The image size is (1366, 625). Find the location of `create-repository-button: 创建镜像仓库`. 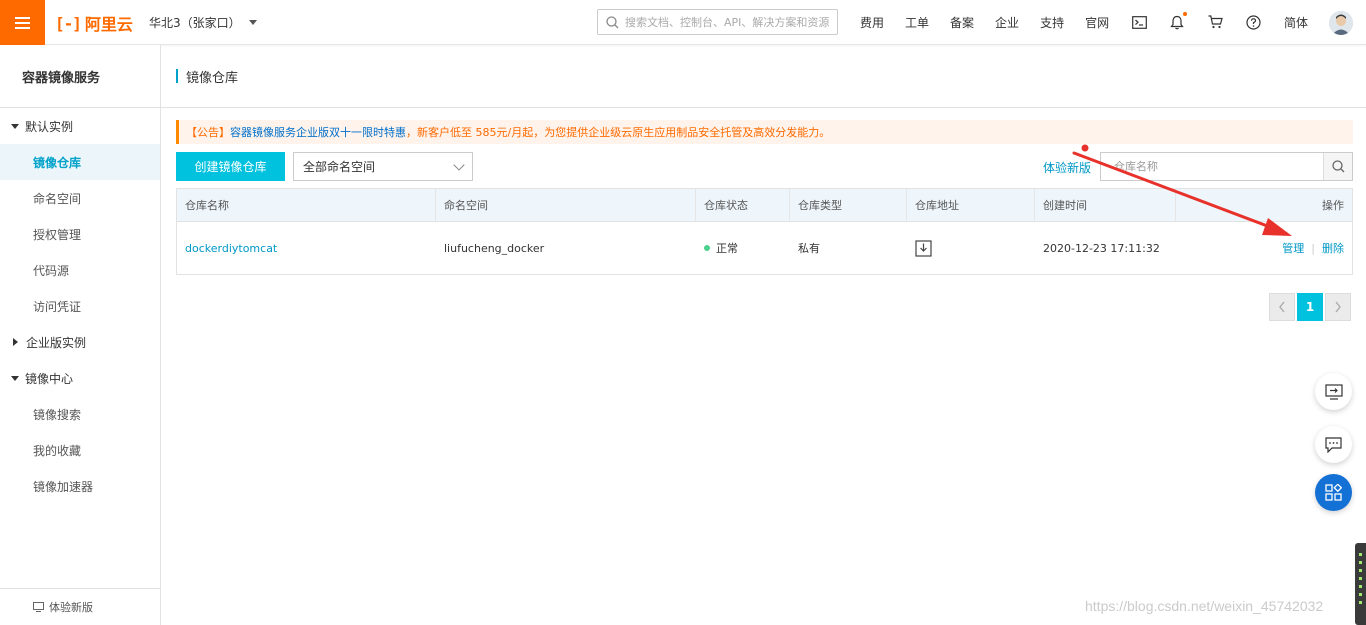

create-repository-button: 创建镜像仓库 is located at coordinates (230, 166).